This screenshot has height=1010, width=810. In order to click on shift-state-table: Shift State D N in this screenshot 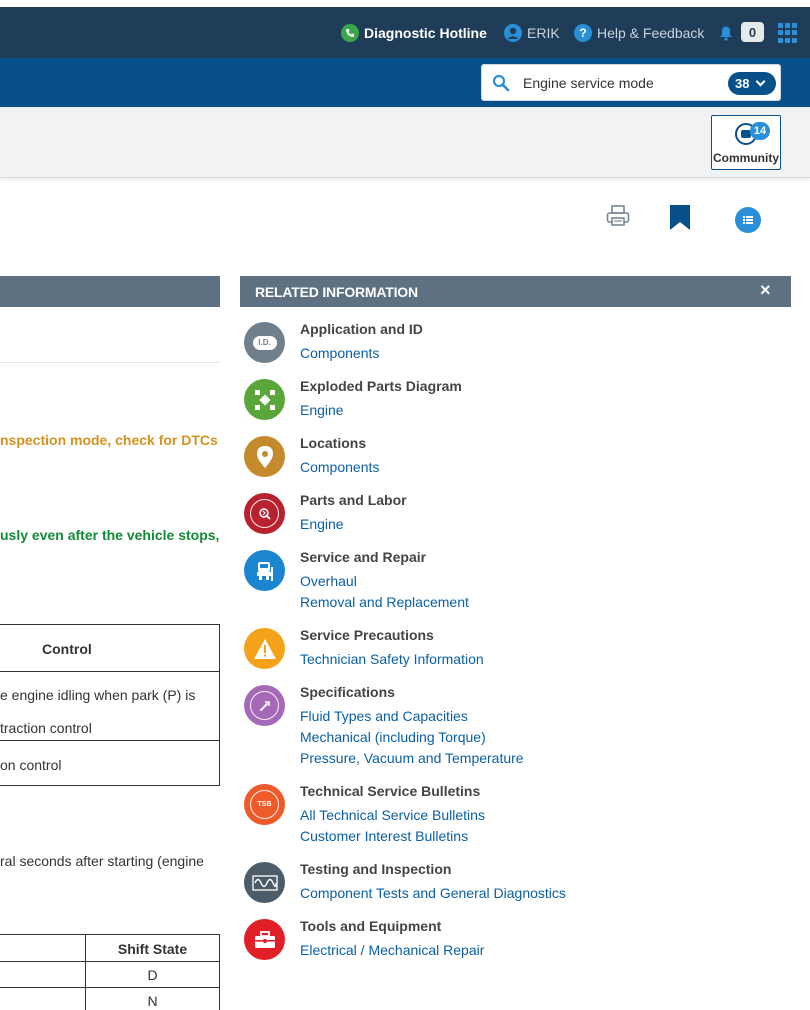, I will do `click(110, 972)`.